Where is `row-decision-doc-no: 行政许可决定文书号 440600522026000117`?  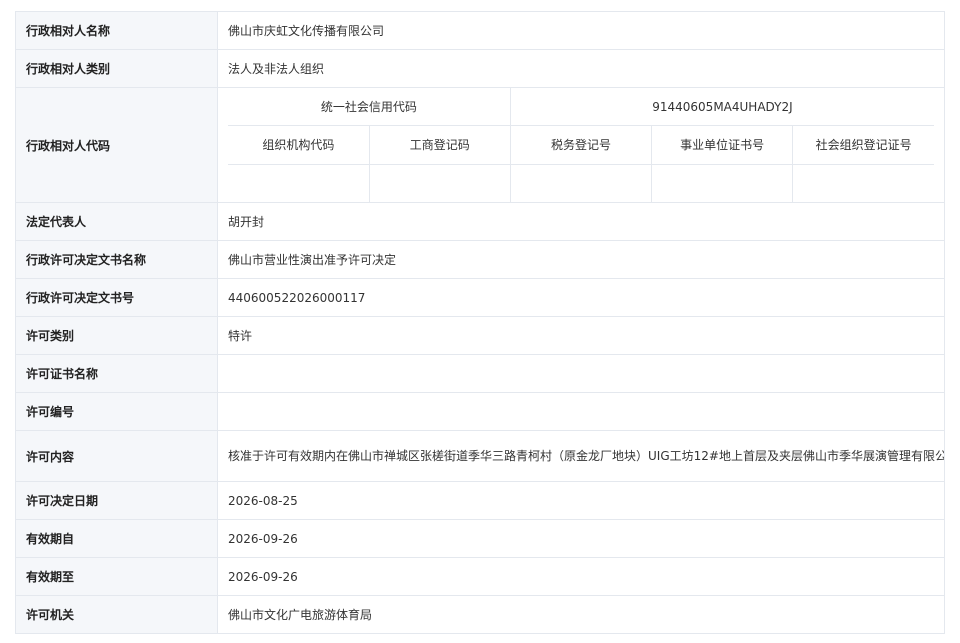
row-decision-doc-no: 行政许可决定文书号 440600522026000117 is located at coordinates (480, 297).